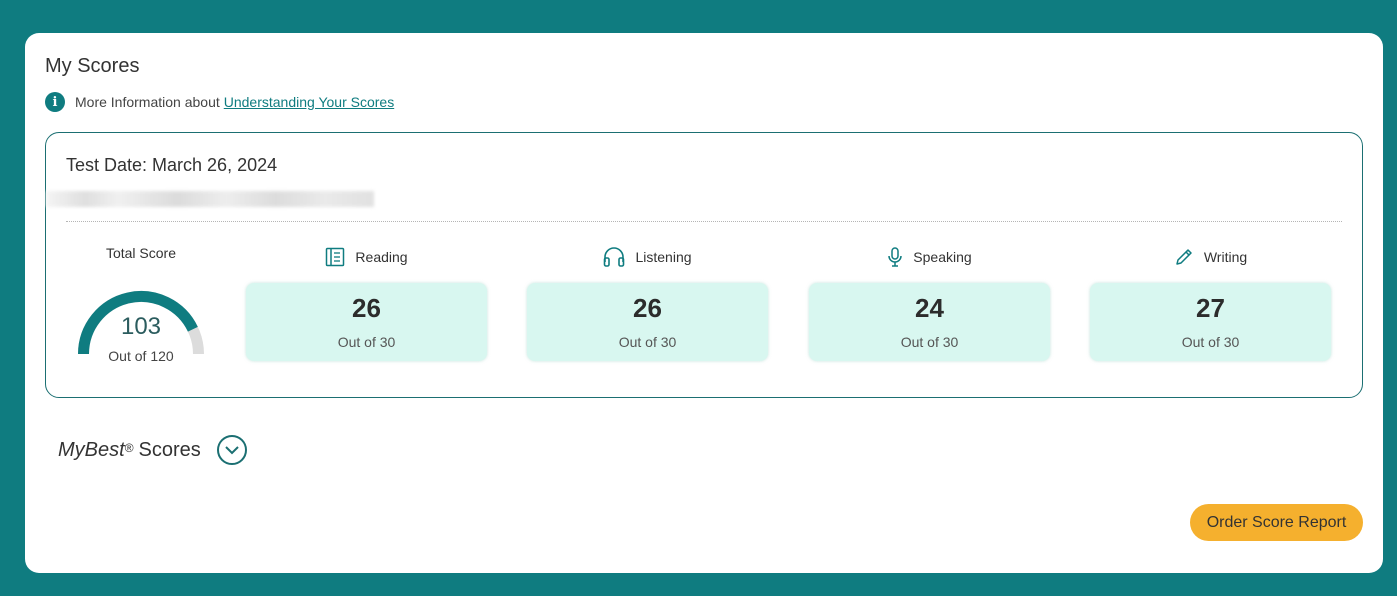 This screenshot has height=596, width=1397. Describe the element at coordinates (942, 257) in the screenshot. I see `section-name: Speaking` at that location.